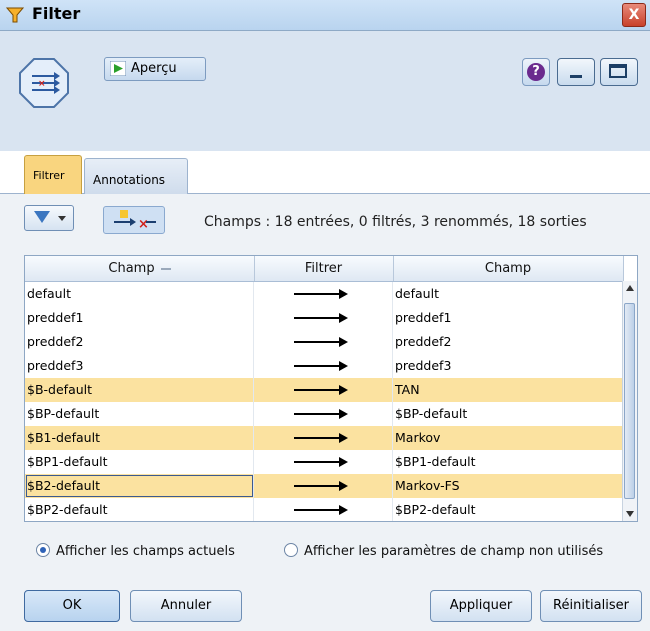  I want to click on rename-fields-icon: ×, so click(135, 221).